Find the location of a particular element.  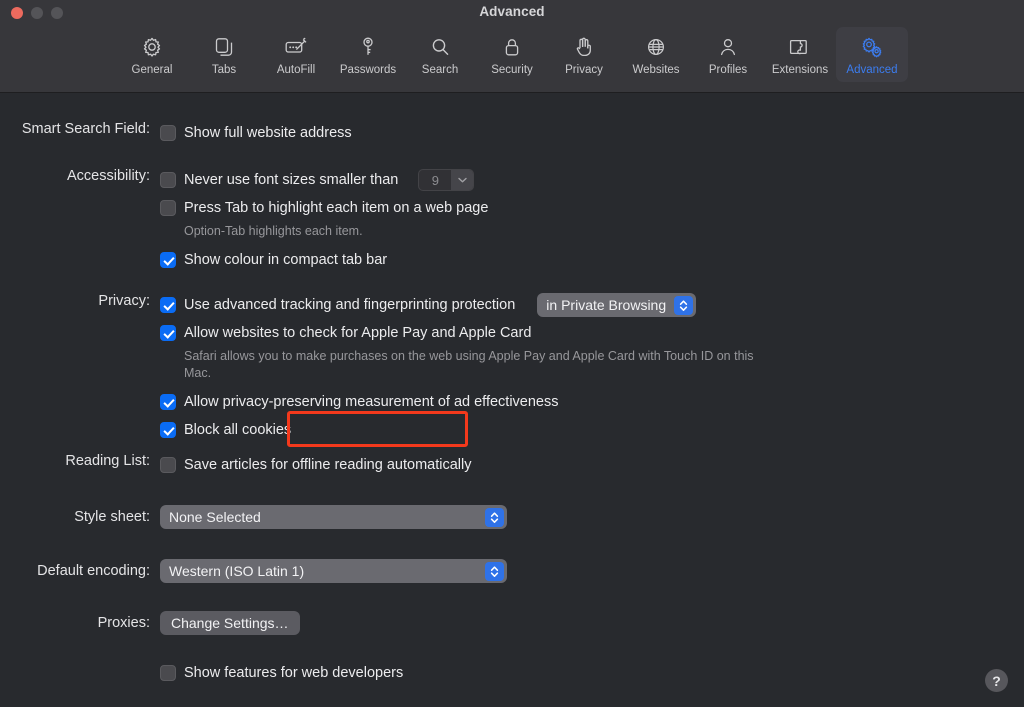

person-icon is located at coordinates (728, 46).